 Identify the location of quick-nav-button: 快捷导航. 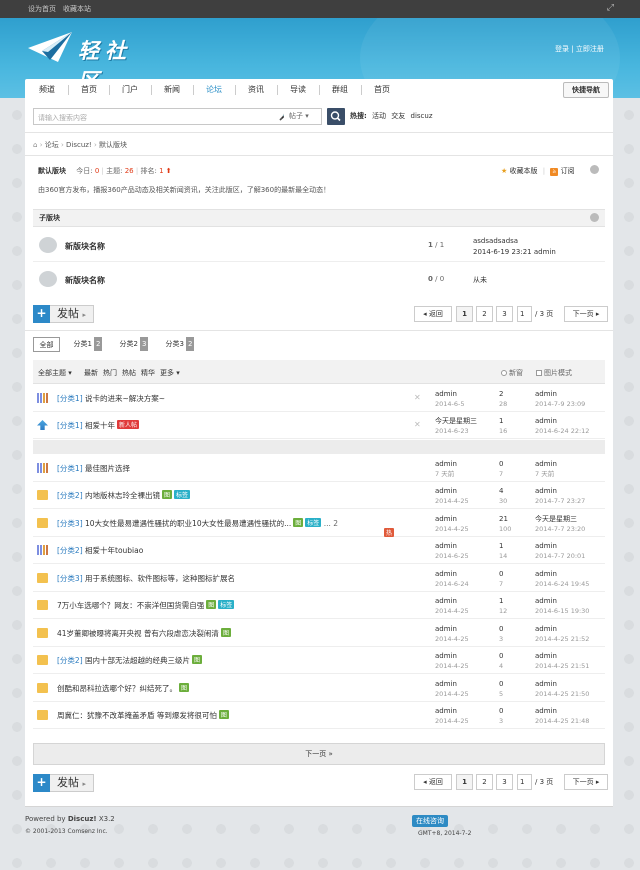
(586, 90).